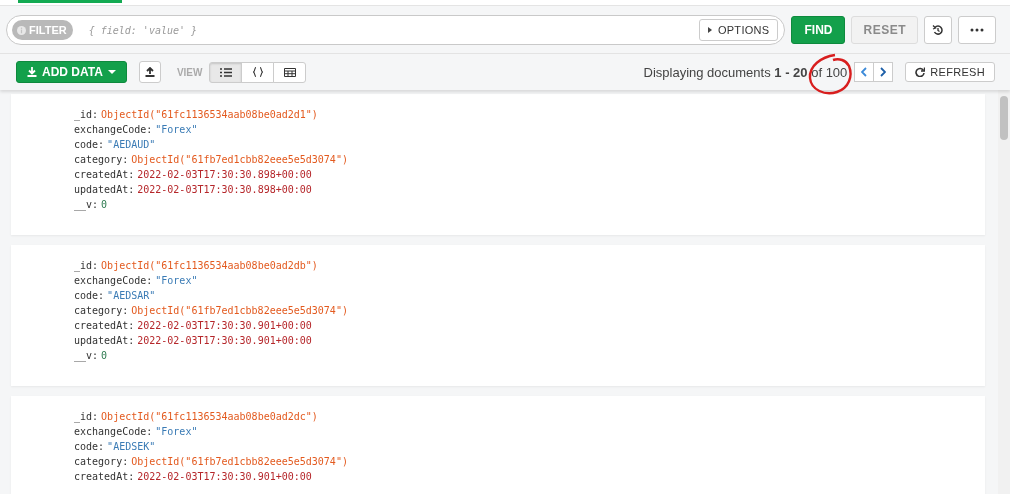 The image size is (1010, 494). I want to click on download-icon, so click(32, 72).